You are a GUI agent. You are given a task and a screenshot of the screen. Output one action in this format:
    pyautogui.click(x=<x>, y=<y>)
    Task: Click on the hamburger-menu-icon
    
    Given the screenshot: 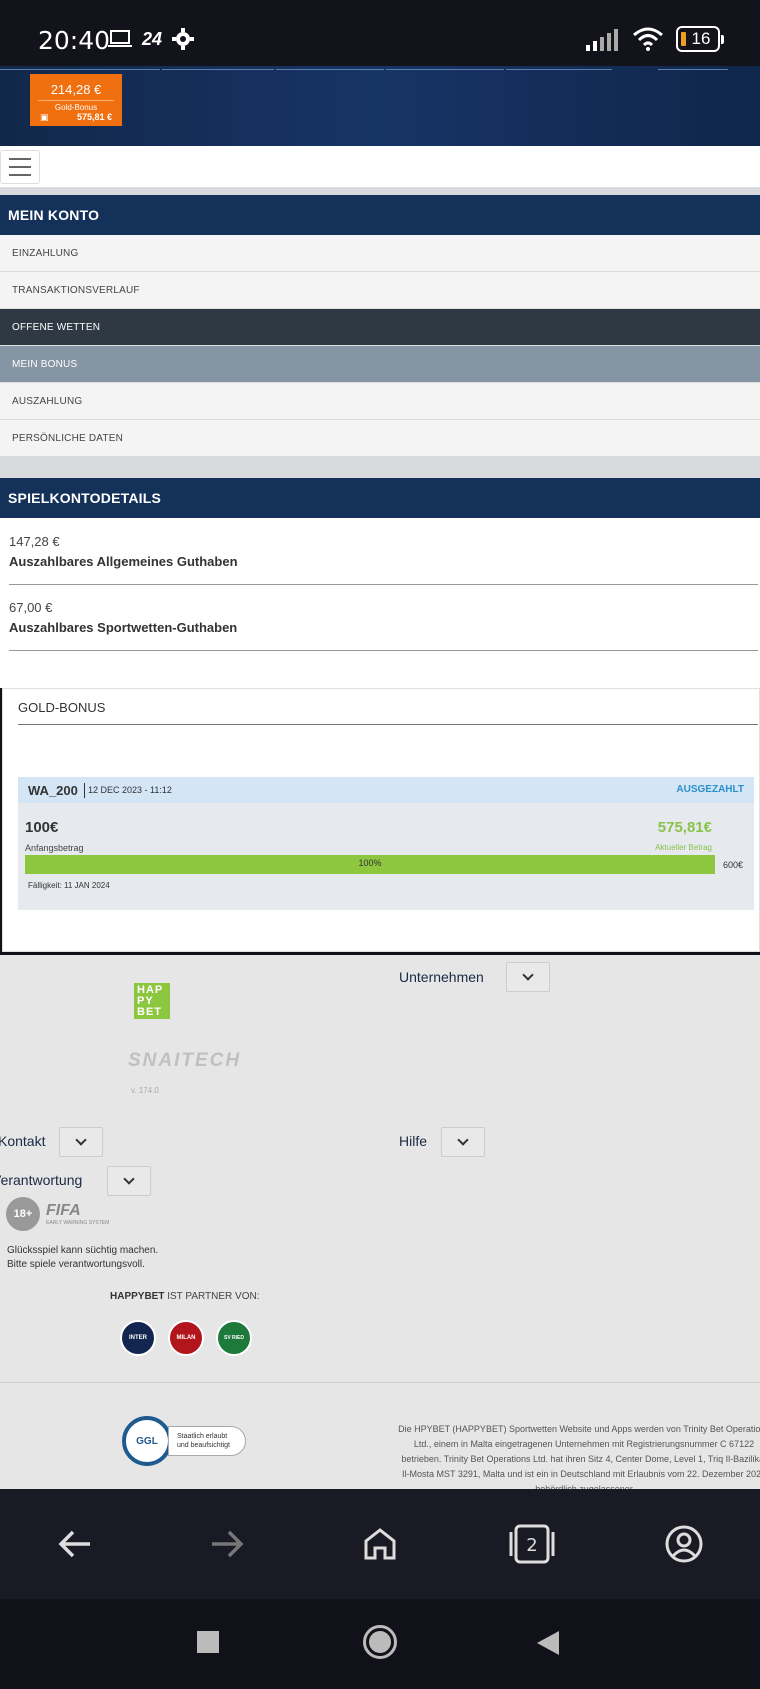 What is the action you would take?
    pyautogui.click(x=20, y=167)
    